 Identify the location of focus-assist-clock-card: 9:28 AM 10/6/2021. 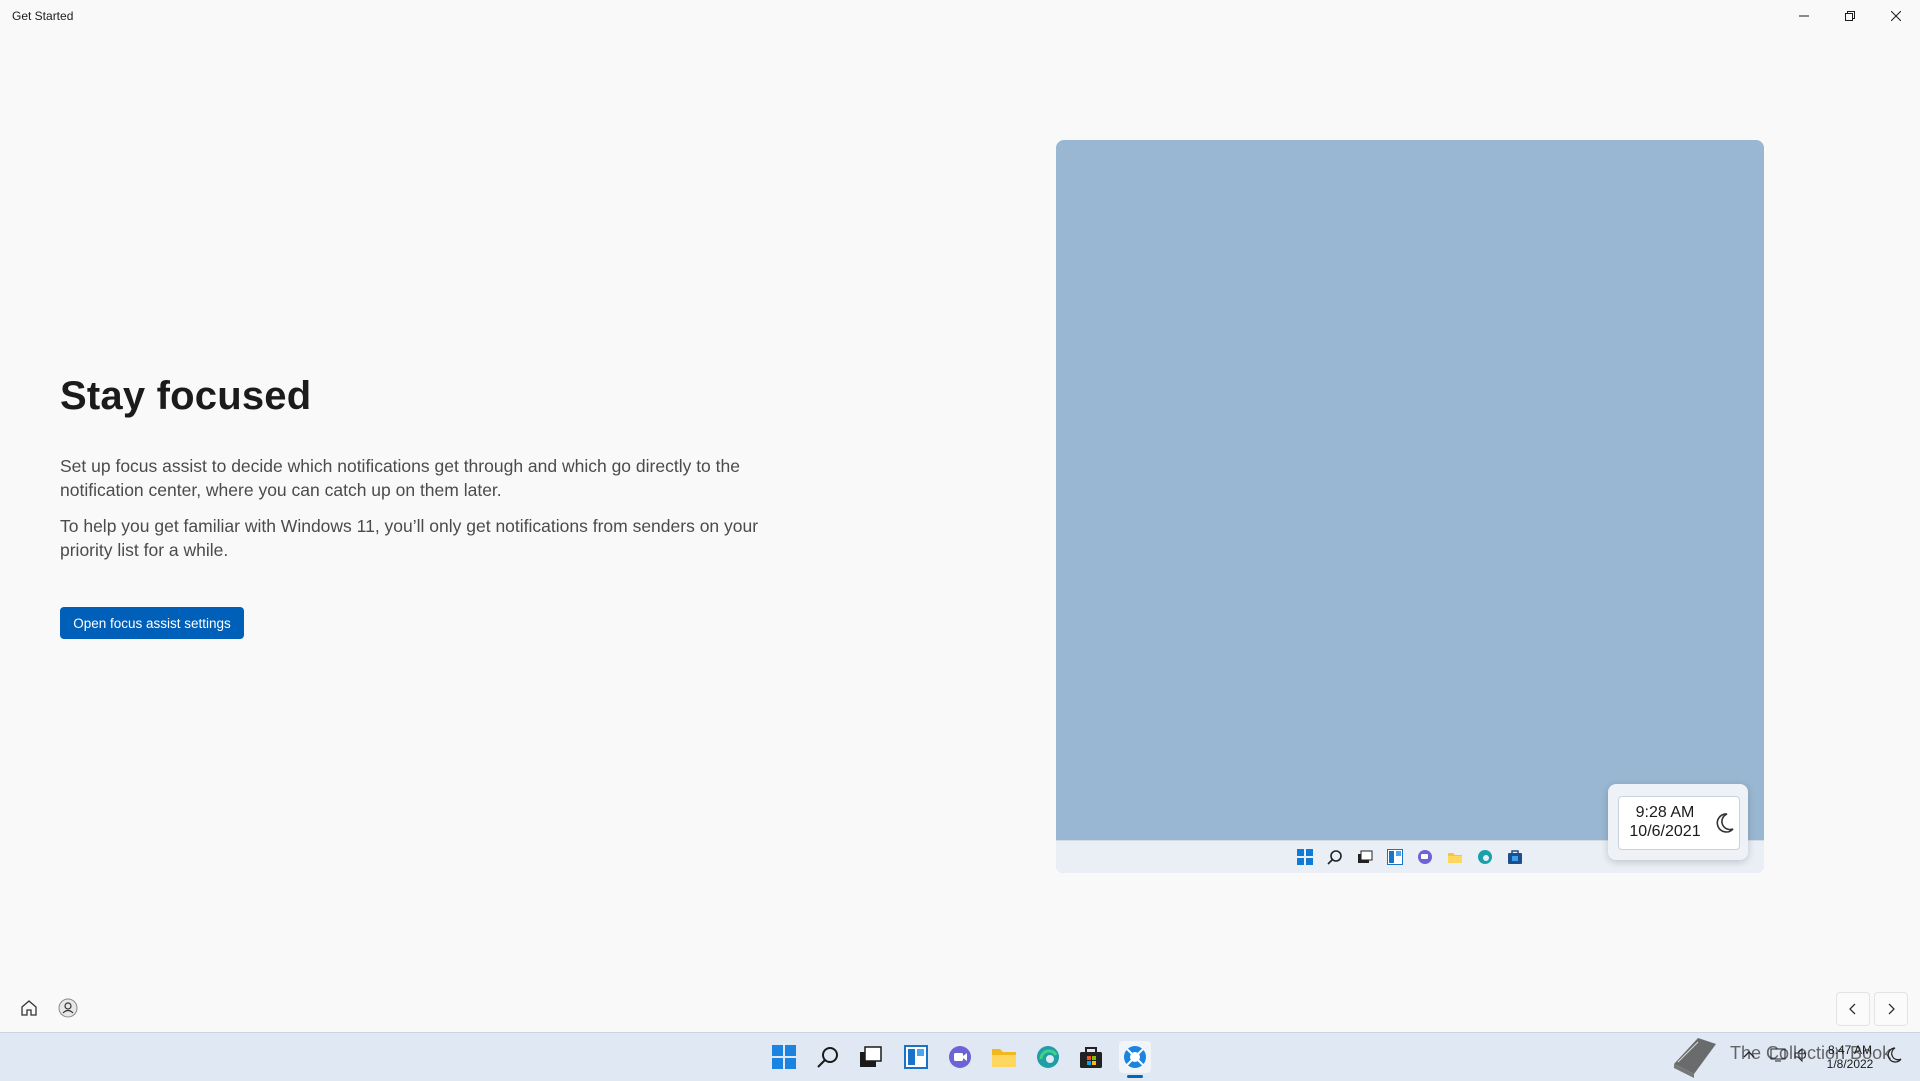
(1678, 822).